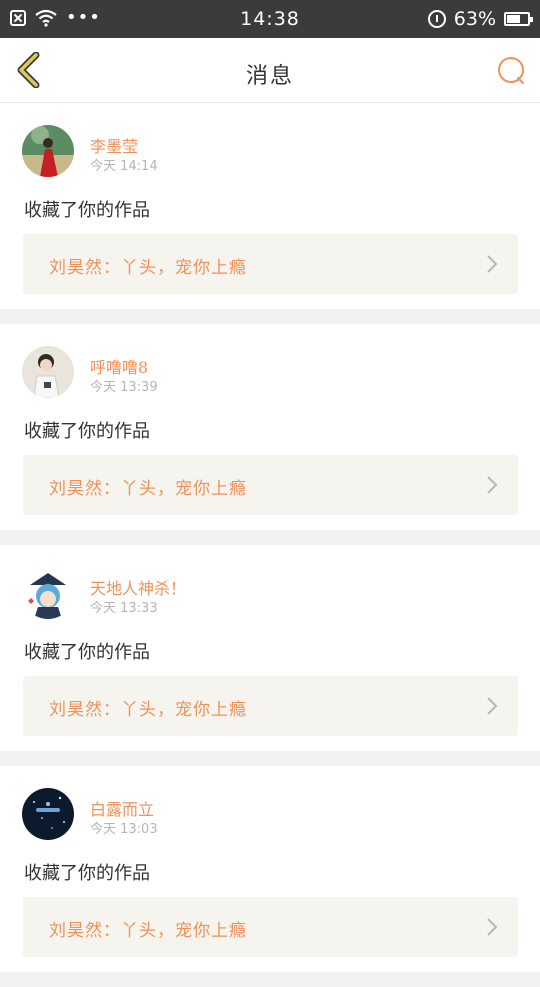 The width and height of the screenshot is (540, 987). Describe the element at coordinates (124, 608) in the screenshot. I see `message-time: 今天 13:33` at that location.